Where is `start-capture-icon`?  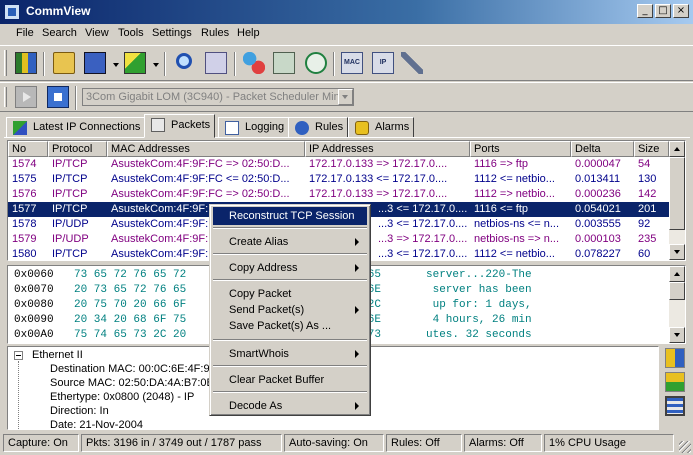 start-capture-icon is located at coordinates (26, 97).